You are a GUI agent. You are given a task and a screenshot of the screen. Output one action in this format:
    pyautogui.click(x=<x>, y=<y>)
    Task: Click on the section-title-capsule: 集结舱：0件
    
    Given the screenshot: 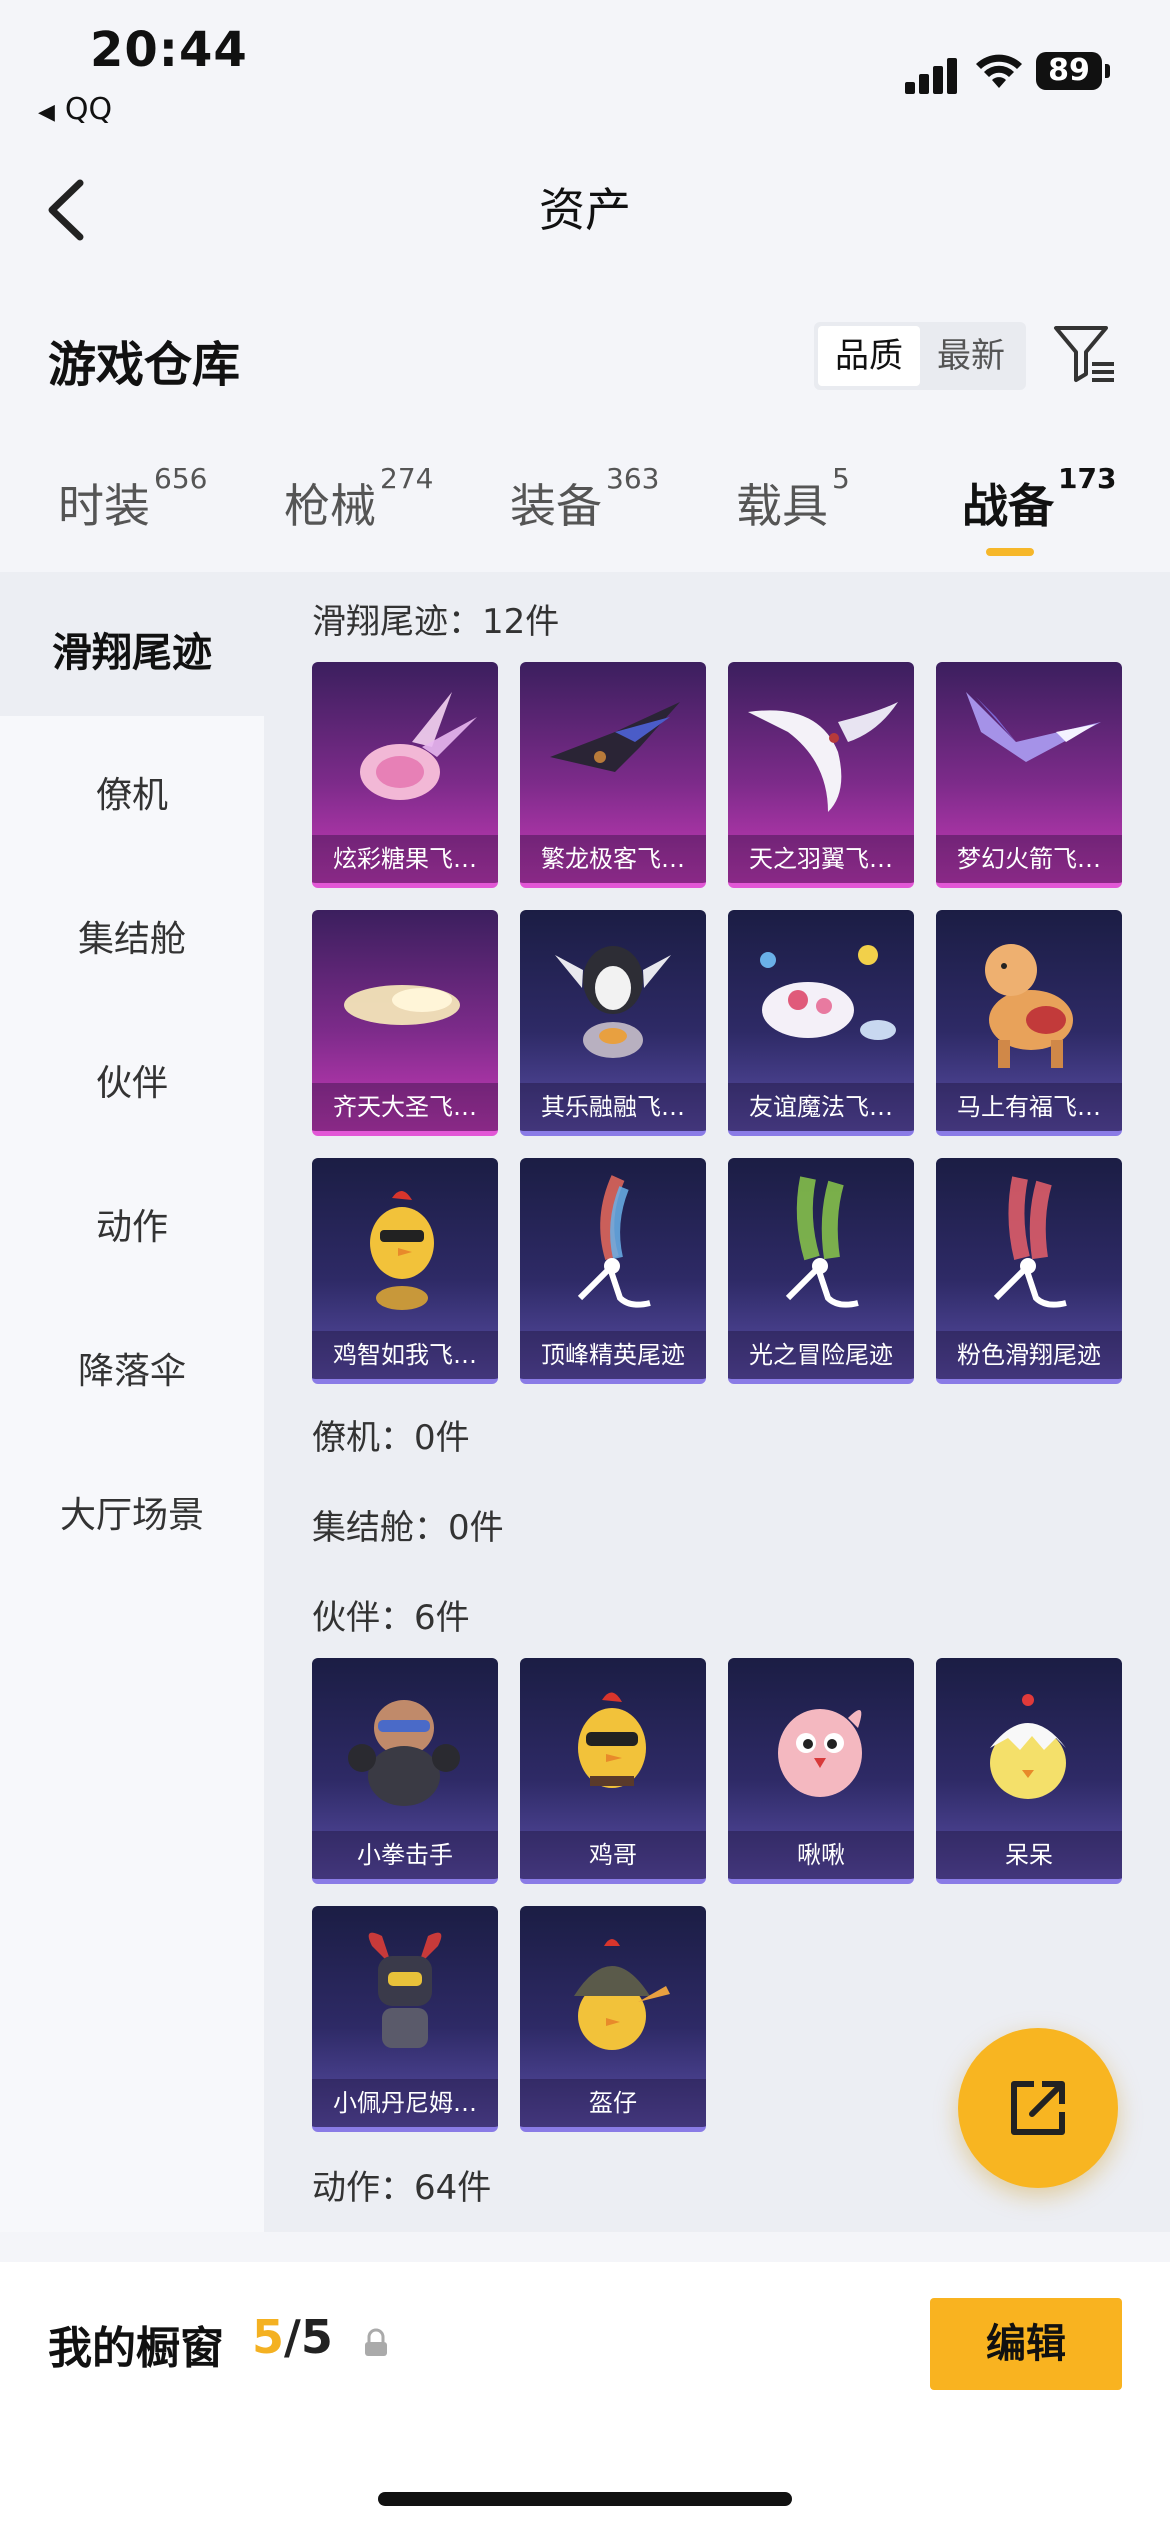 What is the action you would take?
    pyautogui.click(x=408, y=1528)
    